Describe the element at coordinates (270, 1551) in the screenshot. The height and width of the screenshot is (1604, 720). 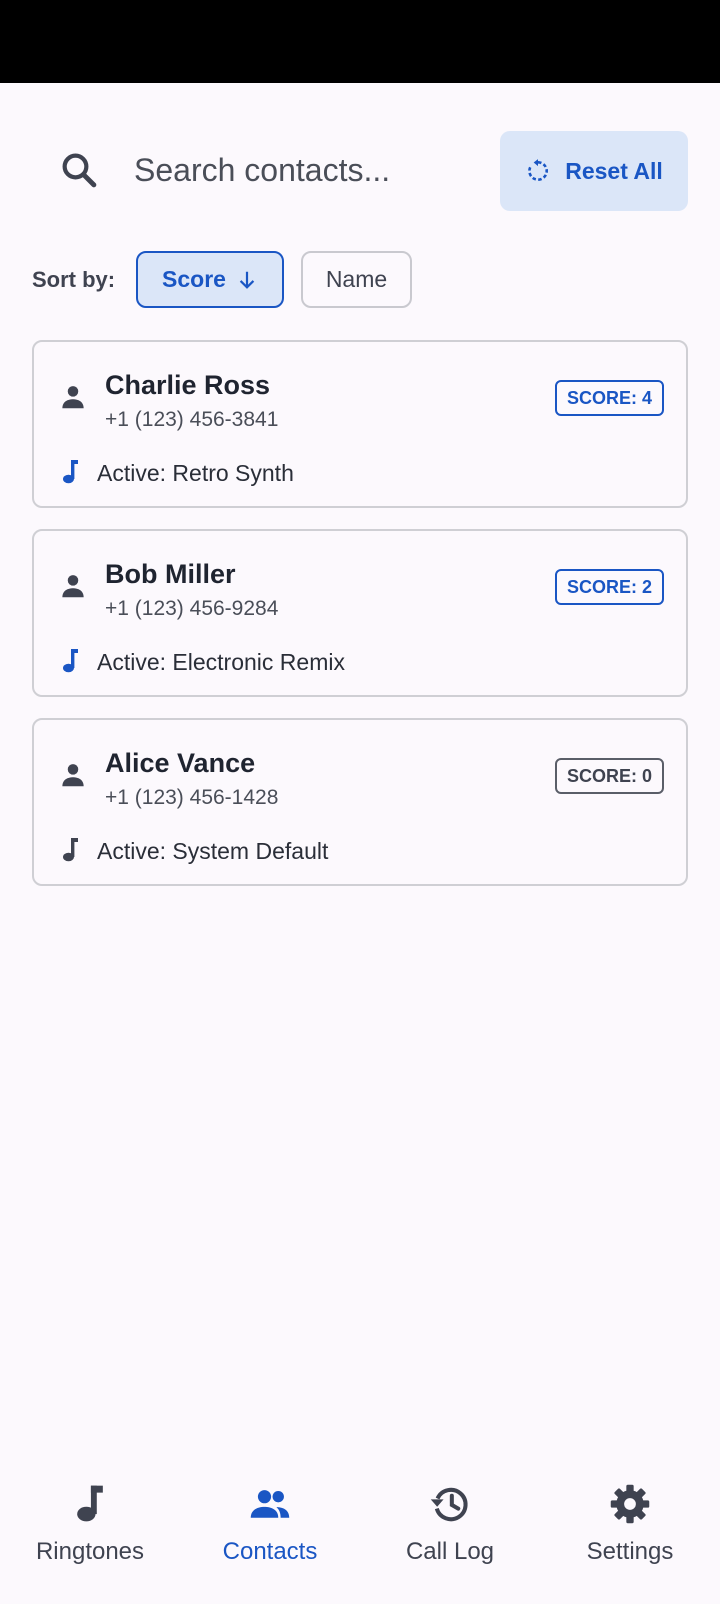
I see `nav-label: Contacts` at that location.